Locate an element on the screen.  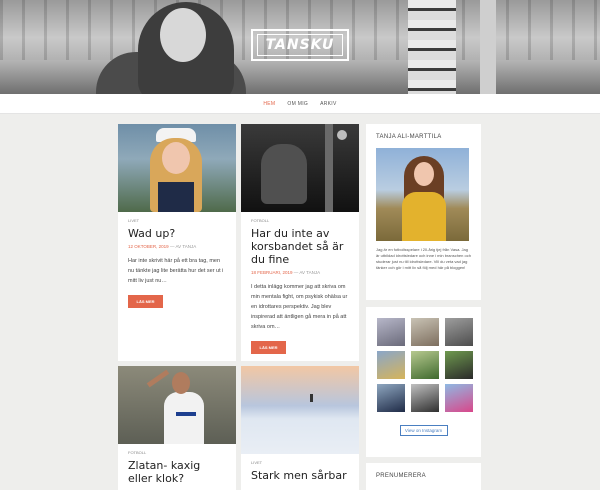
subscribe-title: PRENUMERERA is located at coordinates (401, 476).